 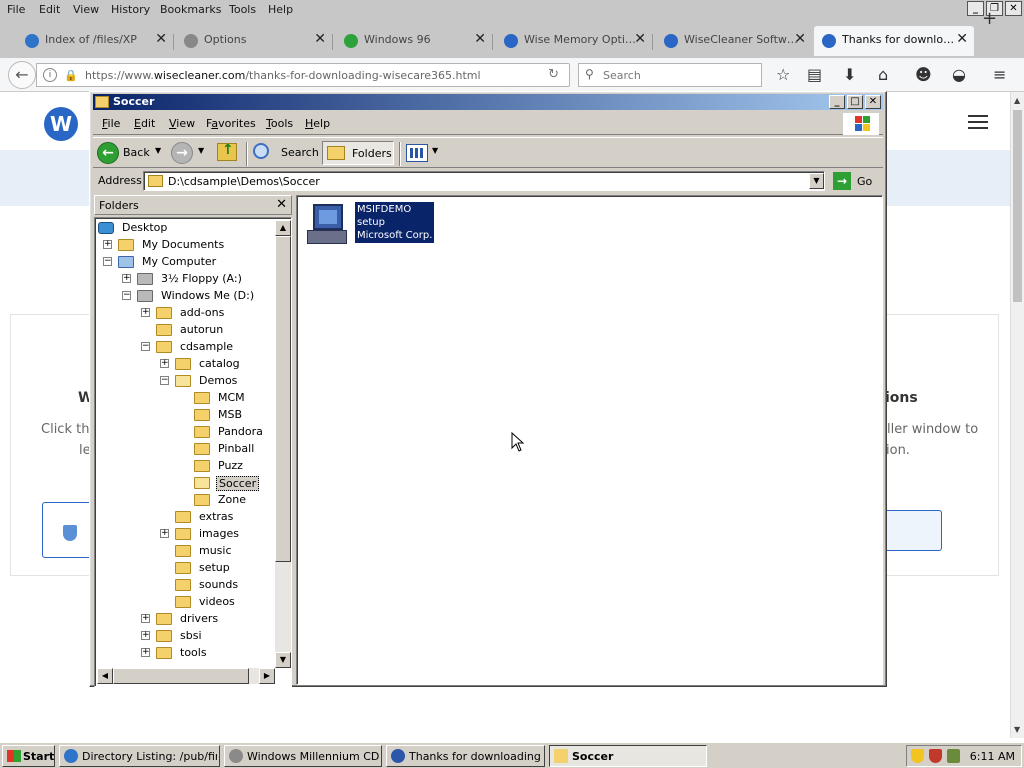 I want to click on search-button: Search, so click(x=285, y=153).